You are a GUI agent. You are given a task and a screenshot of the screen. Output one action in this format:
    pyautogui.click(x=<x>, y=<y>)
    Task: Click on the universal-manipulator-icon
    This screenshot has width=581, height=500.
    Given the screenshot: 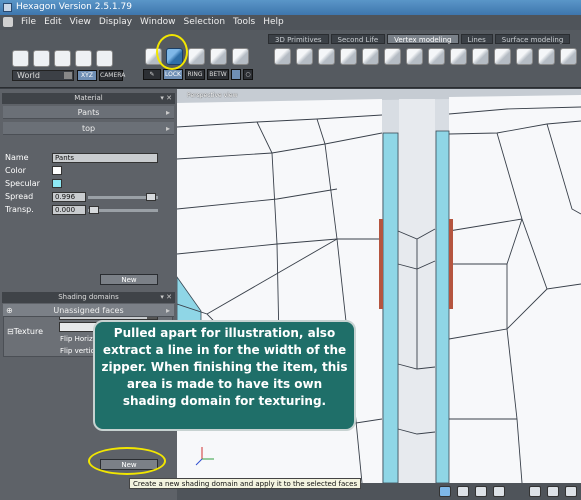 What is the action you would take?
    pyautogui.click(x=83, y=58)
    